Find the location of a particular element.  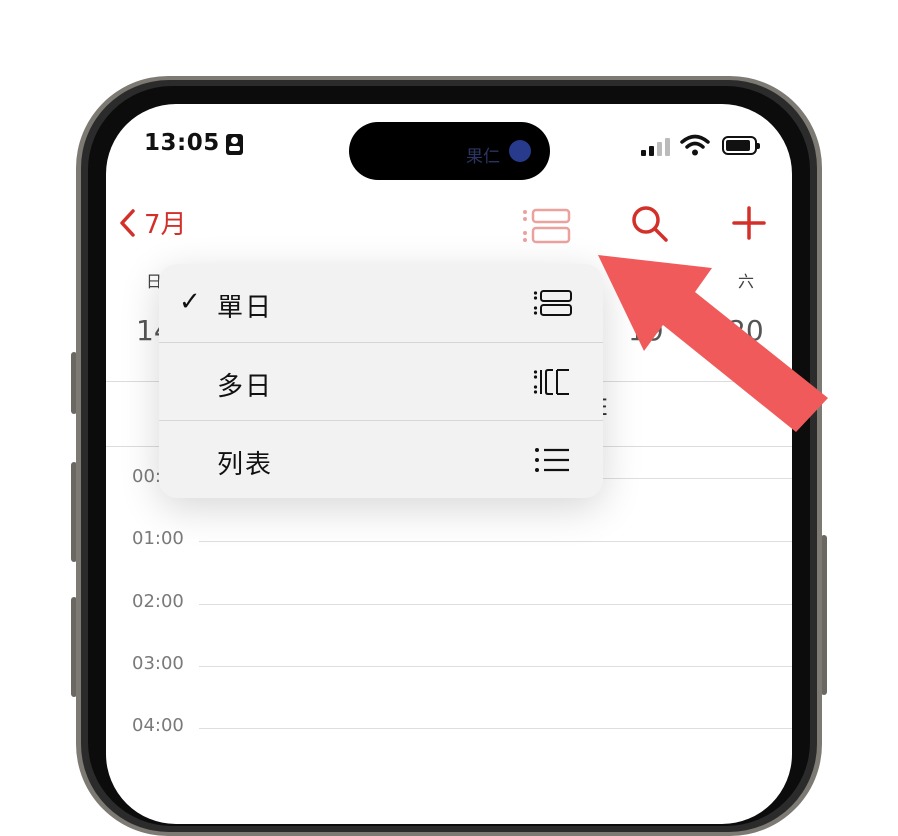

hour-label: 03:00 is located at coordinates (158, 663).